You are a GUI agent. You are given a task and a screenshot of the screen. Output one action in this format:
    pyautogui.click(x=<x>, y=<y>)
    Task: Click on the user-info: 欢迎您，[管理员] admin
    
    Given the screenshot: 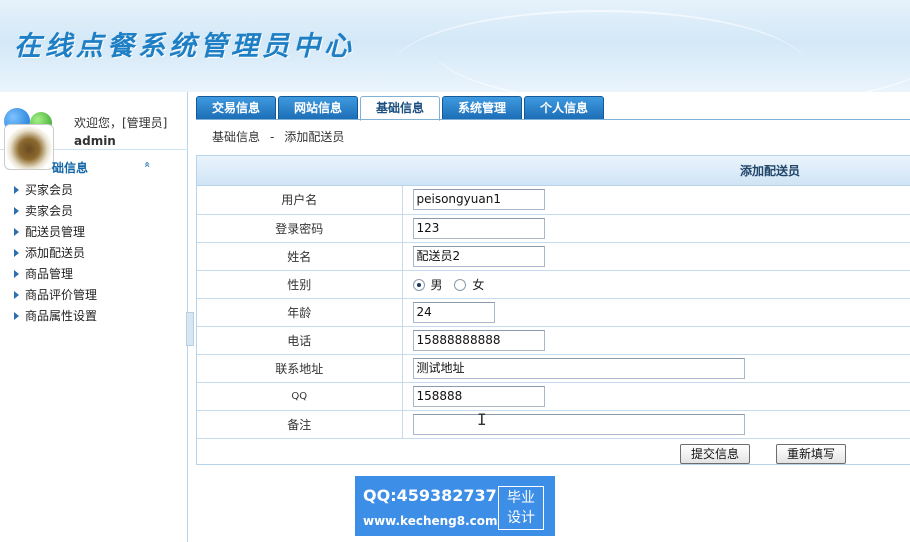 What is the action you would take?
    pyautogui.click(x=94, y=134)
    